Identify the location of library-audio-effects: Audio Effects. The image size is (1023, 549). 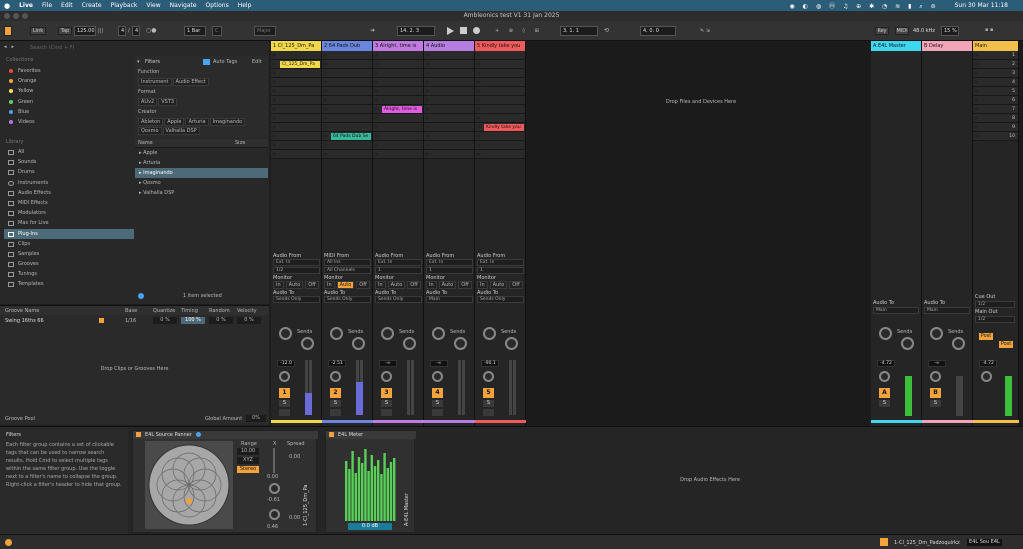
(69, 193).